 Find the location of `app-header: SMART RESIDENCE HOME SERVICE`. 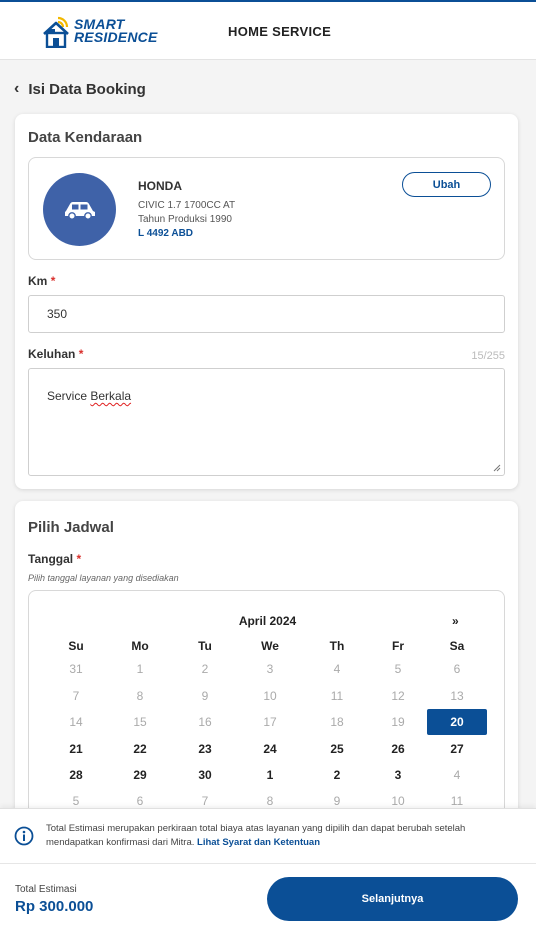

app-header: SMART RESIDENCE HOME SERVICE is located at coordinates (268, 31).